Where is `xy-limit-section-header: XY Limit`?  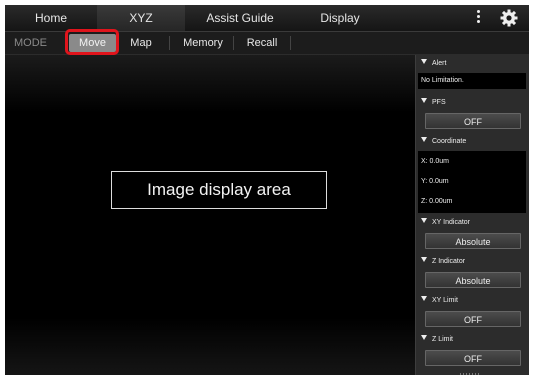 xy-limit-section-header: XY Limit is located at coordinates (472, 301).